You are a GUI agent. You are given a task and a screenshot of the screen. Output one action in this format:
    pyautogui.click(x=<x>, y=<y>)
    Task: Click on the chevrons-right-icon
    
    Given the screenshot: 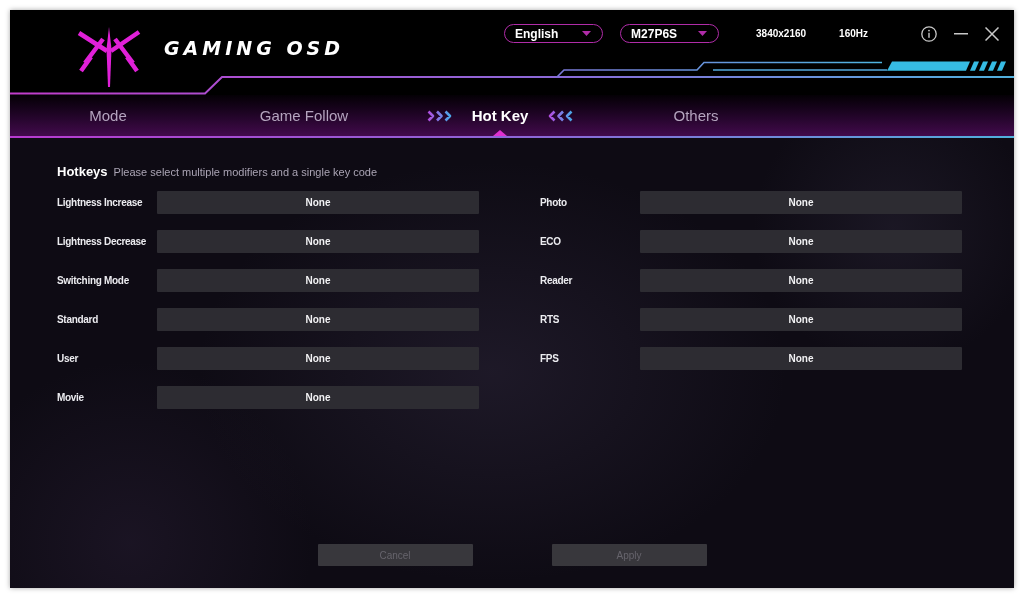 What is the action you would take?
    pyautogui.click(x=439, y=115)
    